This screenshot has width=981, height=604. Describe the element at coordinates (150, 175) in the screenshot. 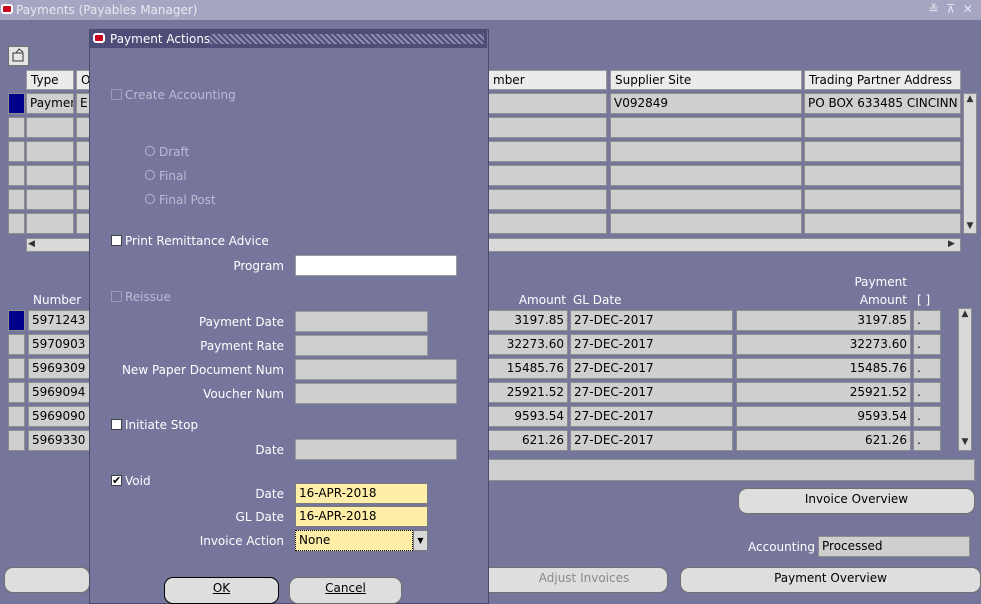

I see `final-radio` at that location.